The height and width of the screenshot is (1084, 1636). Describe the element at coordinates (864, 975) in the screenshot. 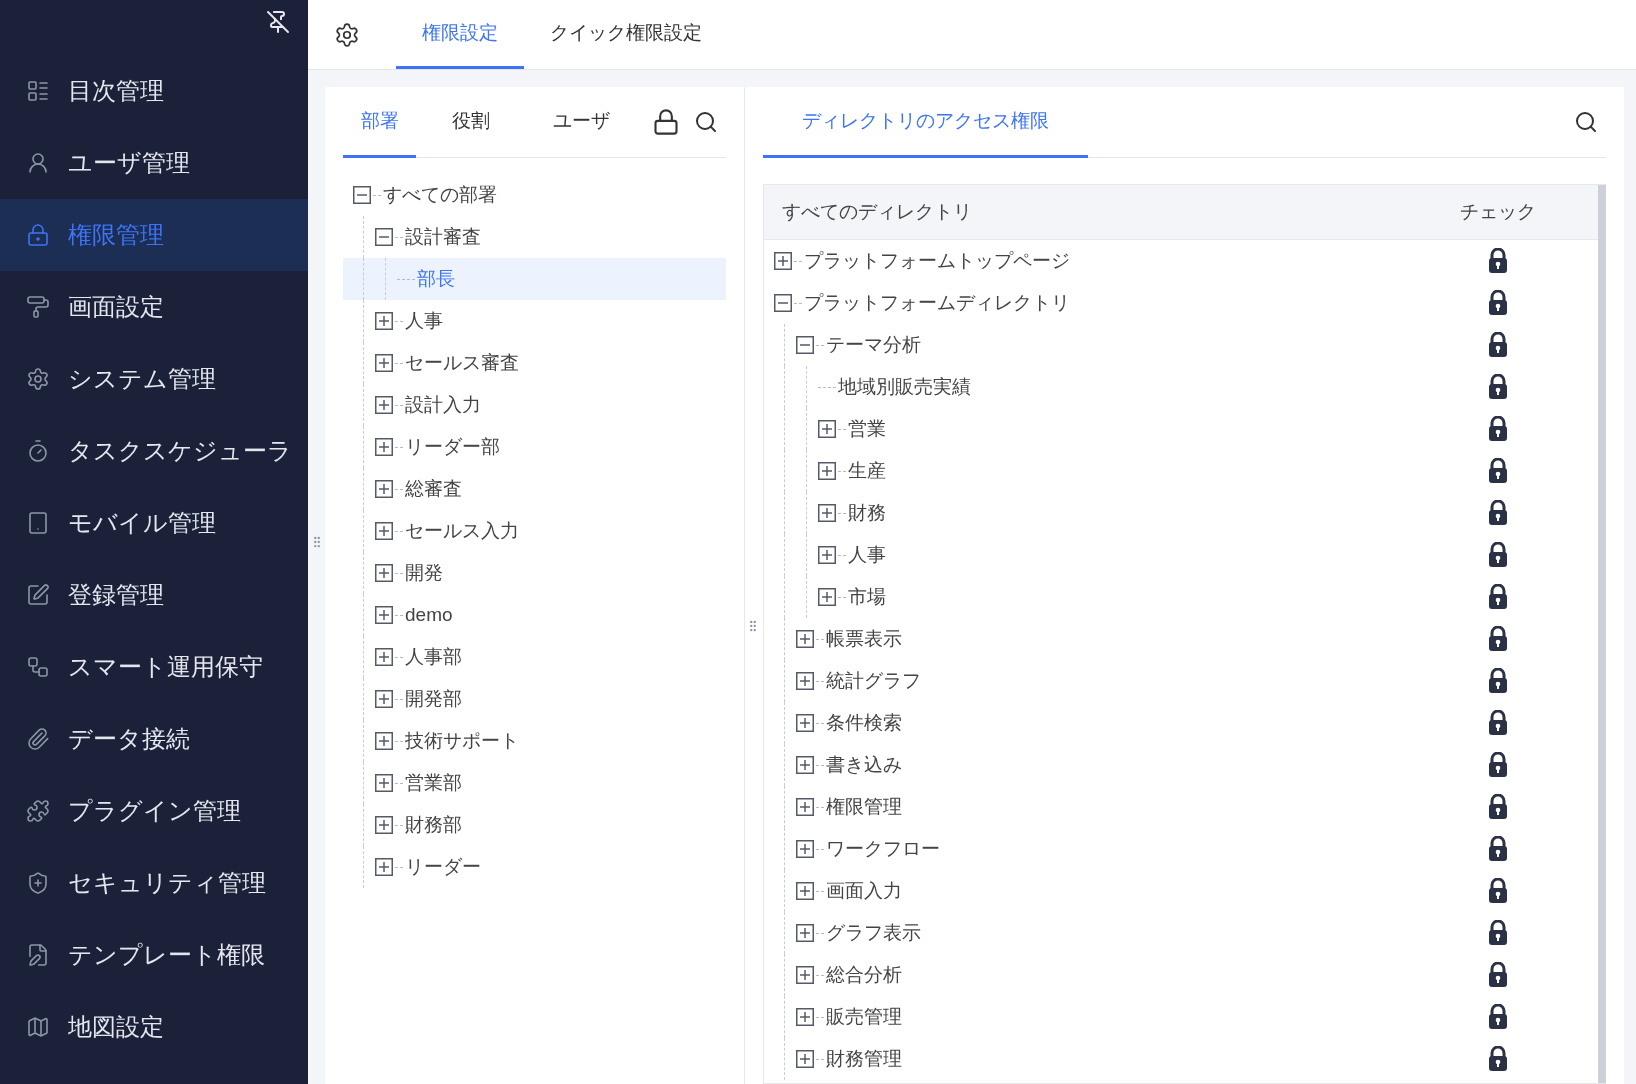

I see `tree-item: 総合分析` at that location.